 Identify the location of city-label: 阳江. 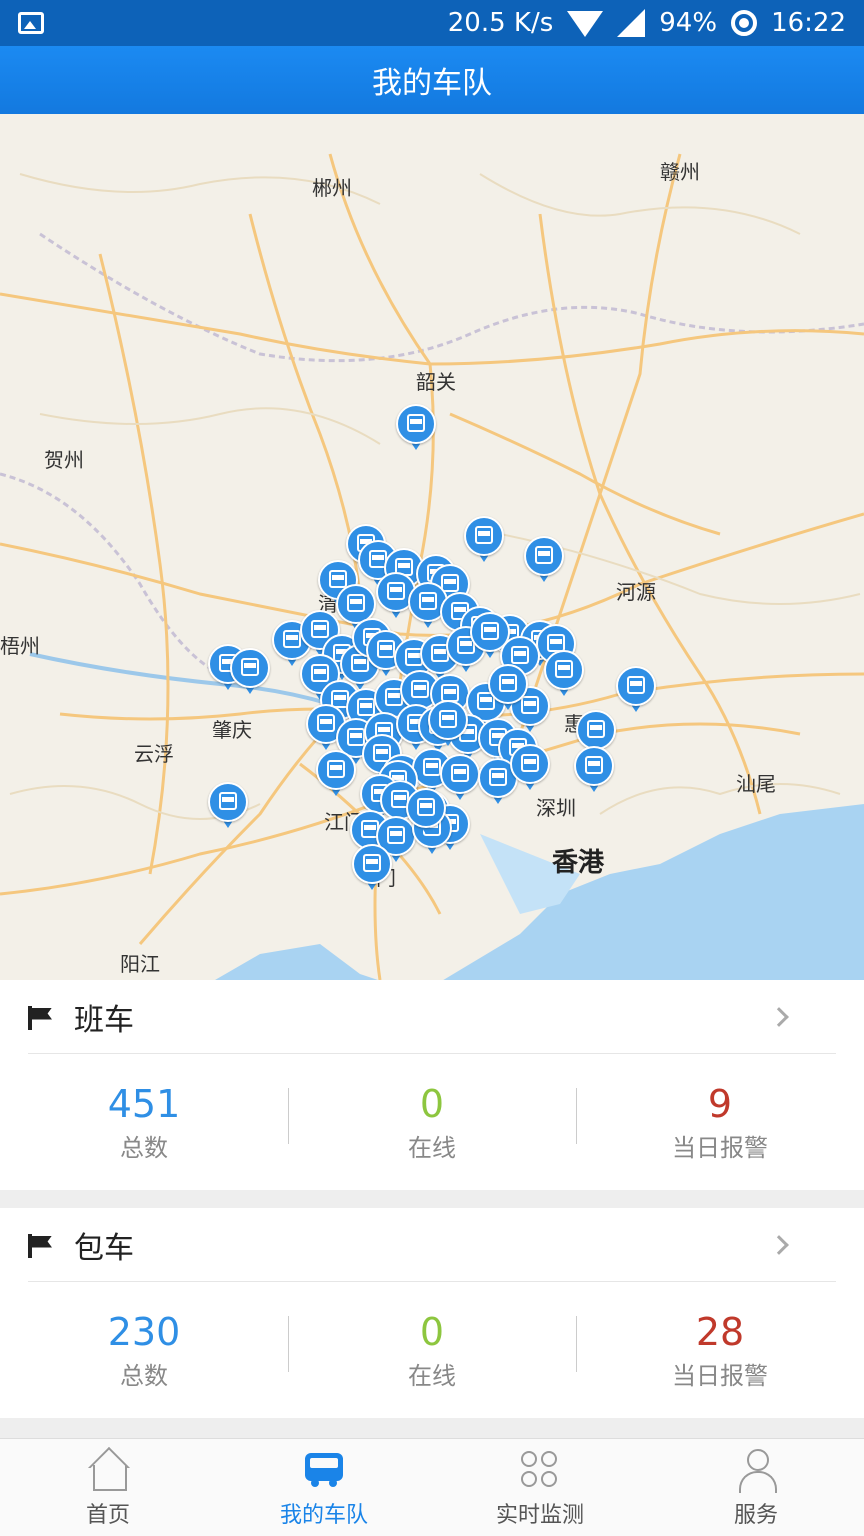
(140, 964).